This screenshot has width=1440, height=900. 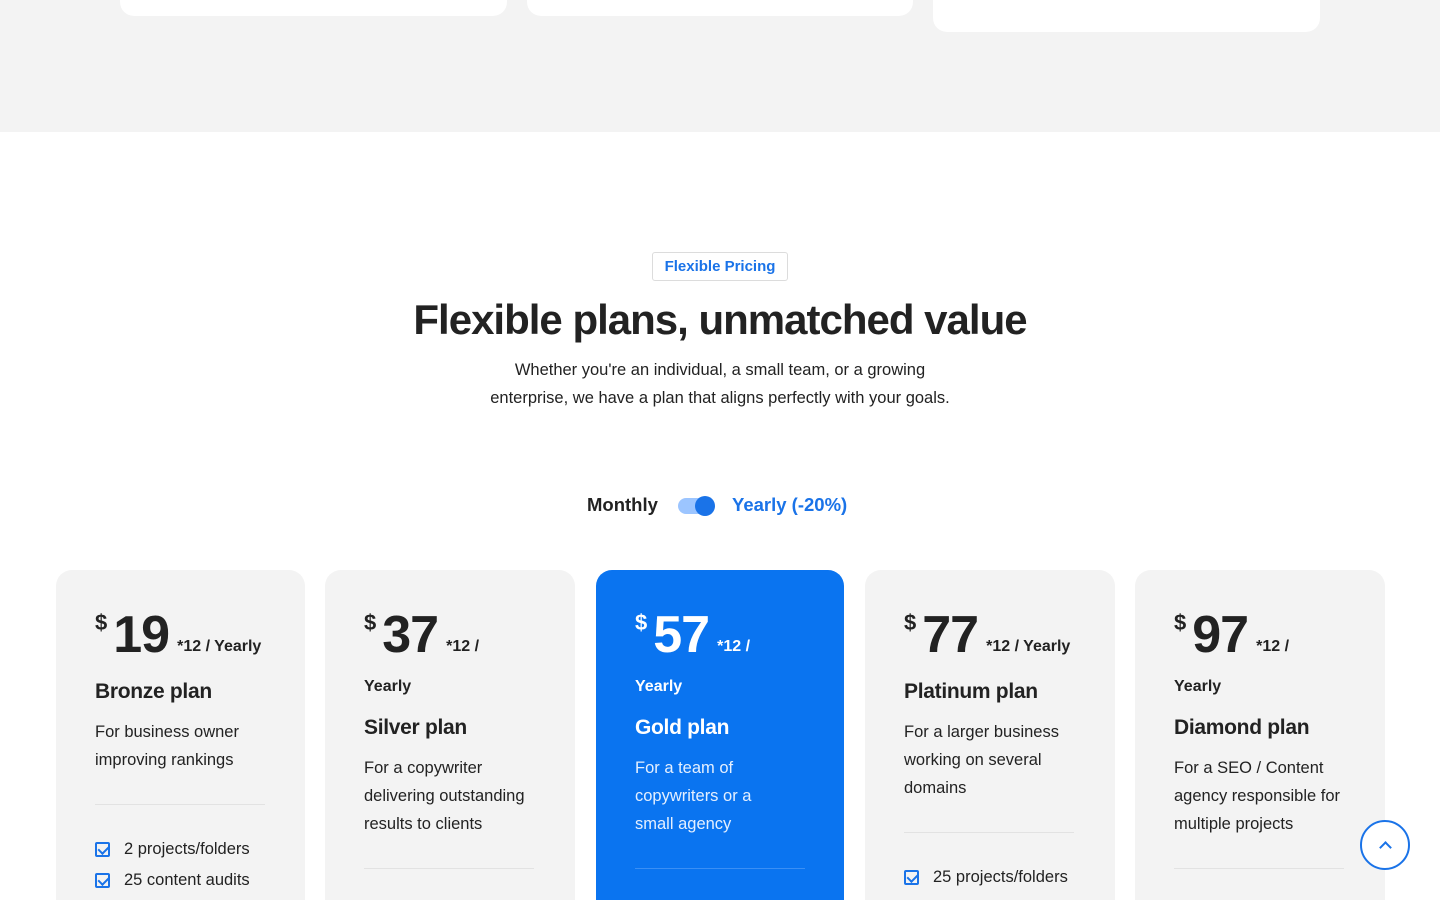 What do you see at coordinates (141, 635) in the screenshot?
I see `price-amount: 19` at bounding box center [141, 635].